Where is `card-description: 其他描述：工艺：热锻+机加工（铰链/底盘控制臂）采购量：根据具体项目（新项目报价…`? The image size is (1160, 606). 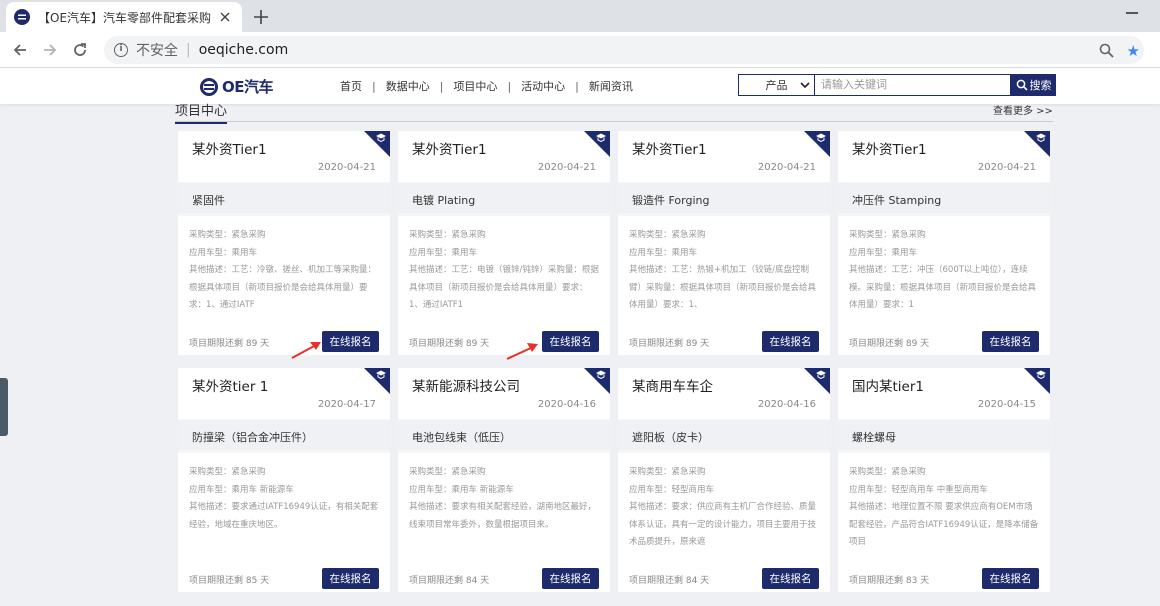
card-description: 其他描述：工艺：热锻+机加工（铰链/底盘控制臂）采购量：根据具体项目（新项目报价… is located at coordinates (723, 287).